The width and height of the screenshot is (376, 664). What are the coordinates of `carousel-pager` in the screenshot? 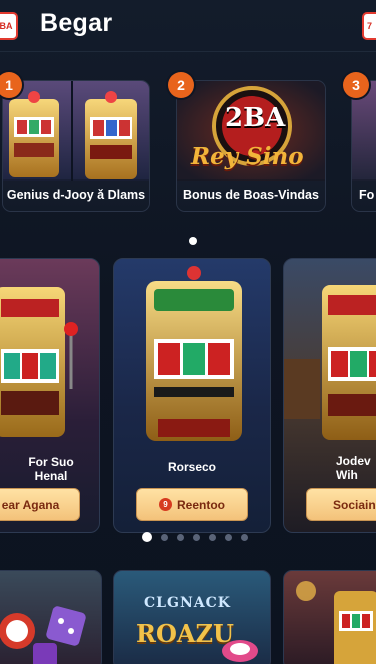 It's located at (195, 537).